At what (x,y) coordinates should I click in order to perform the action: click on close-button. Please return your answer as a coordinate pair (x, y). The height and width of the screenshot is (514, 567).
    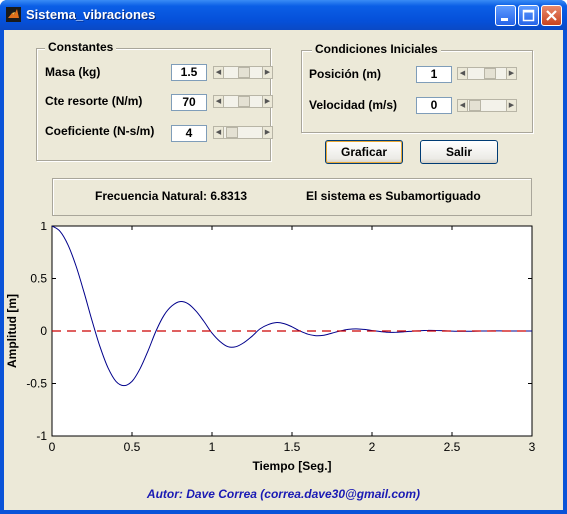
    Looking at the image, I should click on (551, 15).